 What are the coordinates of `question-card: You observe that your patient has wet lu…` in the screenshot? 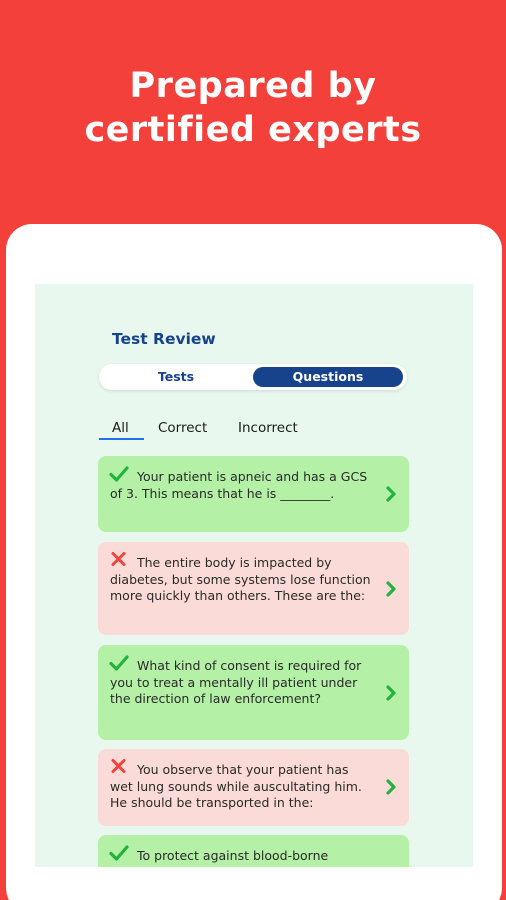 It's located at (253, 787).